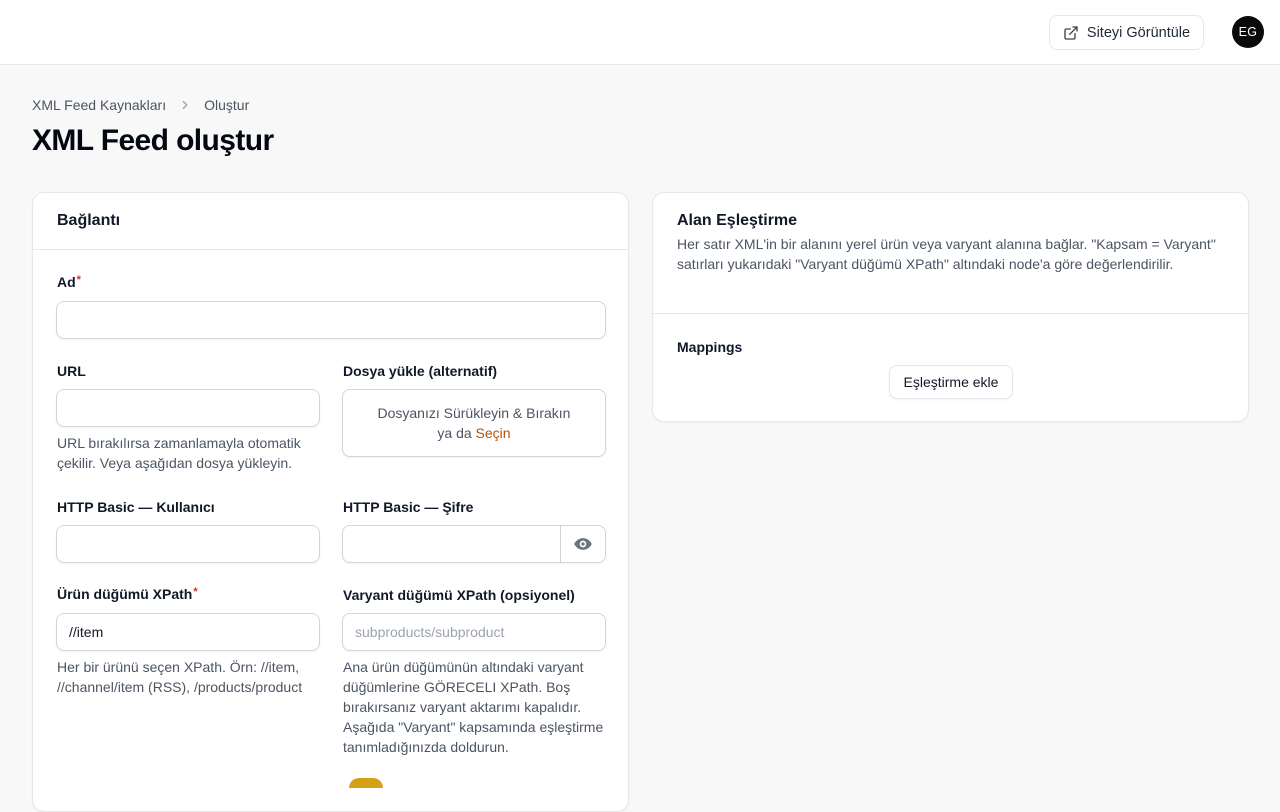 The image size is (1280, 812). What do you see at coordinates (69, 282) in the screenshot?
I see `name-label: Ad*` at bounding box center [69, 282].